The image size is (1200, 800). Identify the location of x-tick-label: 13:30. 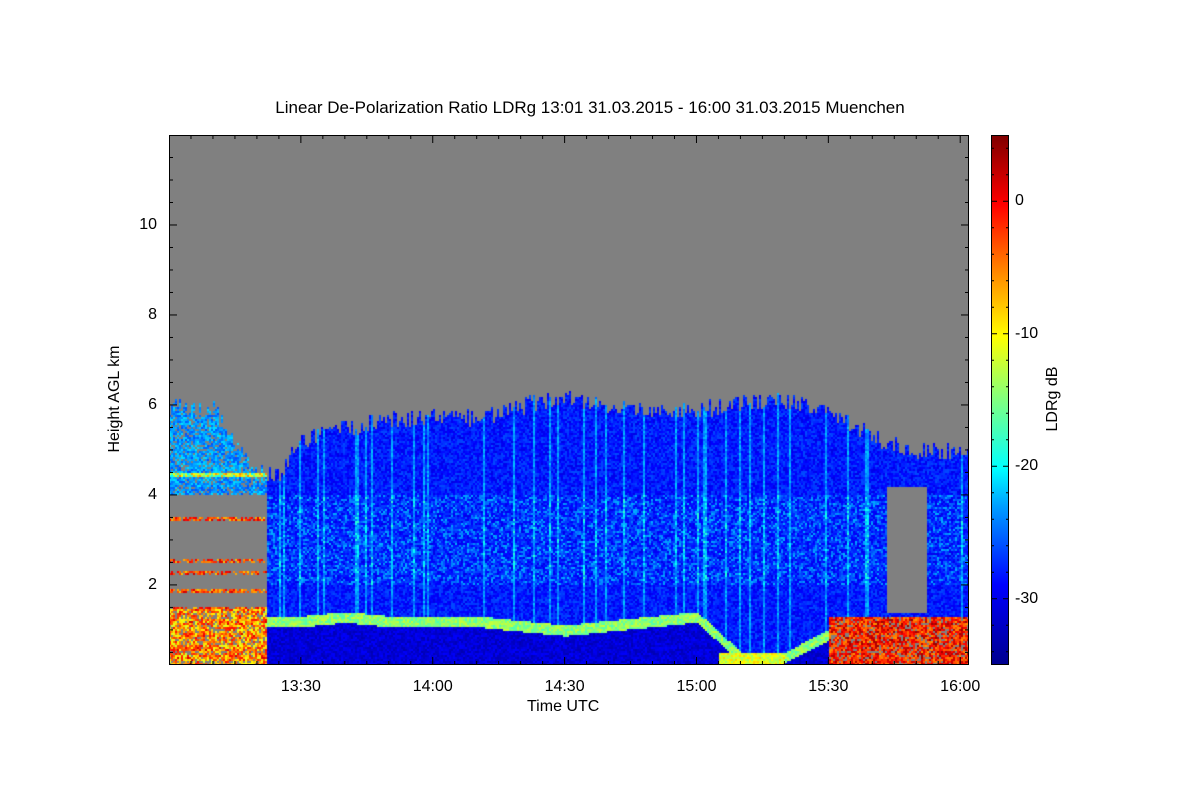
(300, 686).